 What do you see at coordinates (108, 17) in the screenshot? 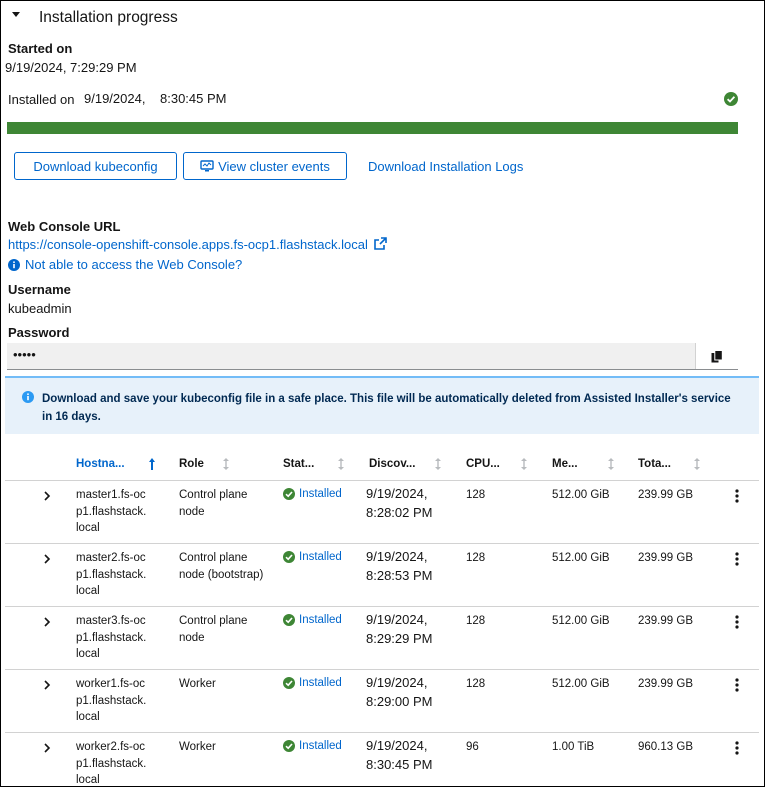
I see `section-title: Installation progress` at bounding box center [108, 17].